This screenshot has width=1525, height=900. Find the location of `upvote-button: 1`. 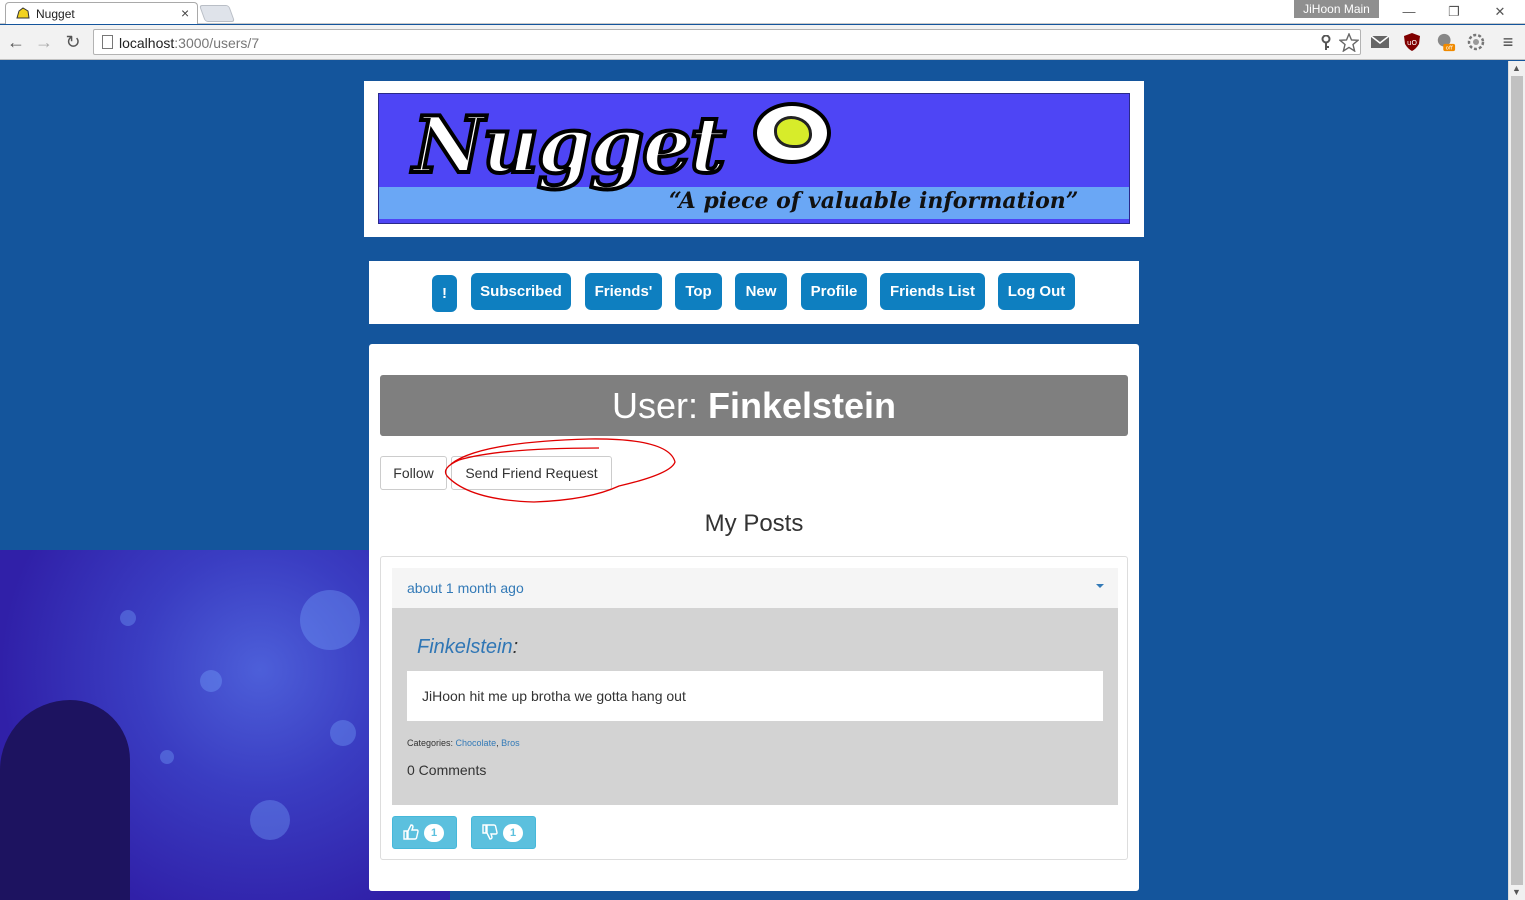

upvote-button: 1 is located at coordinates (424, 832).